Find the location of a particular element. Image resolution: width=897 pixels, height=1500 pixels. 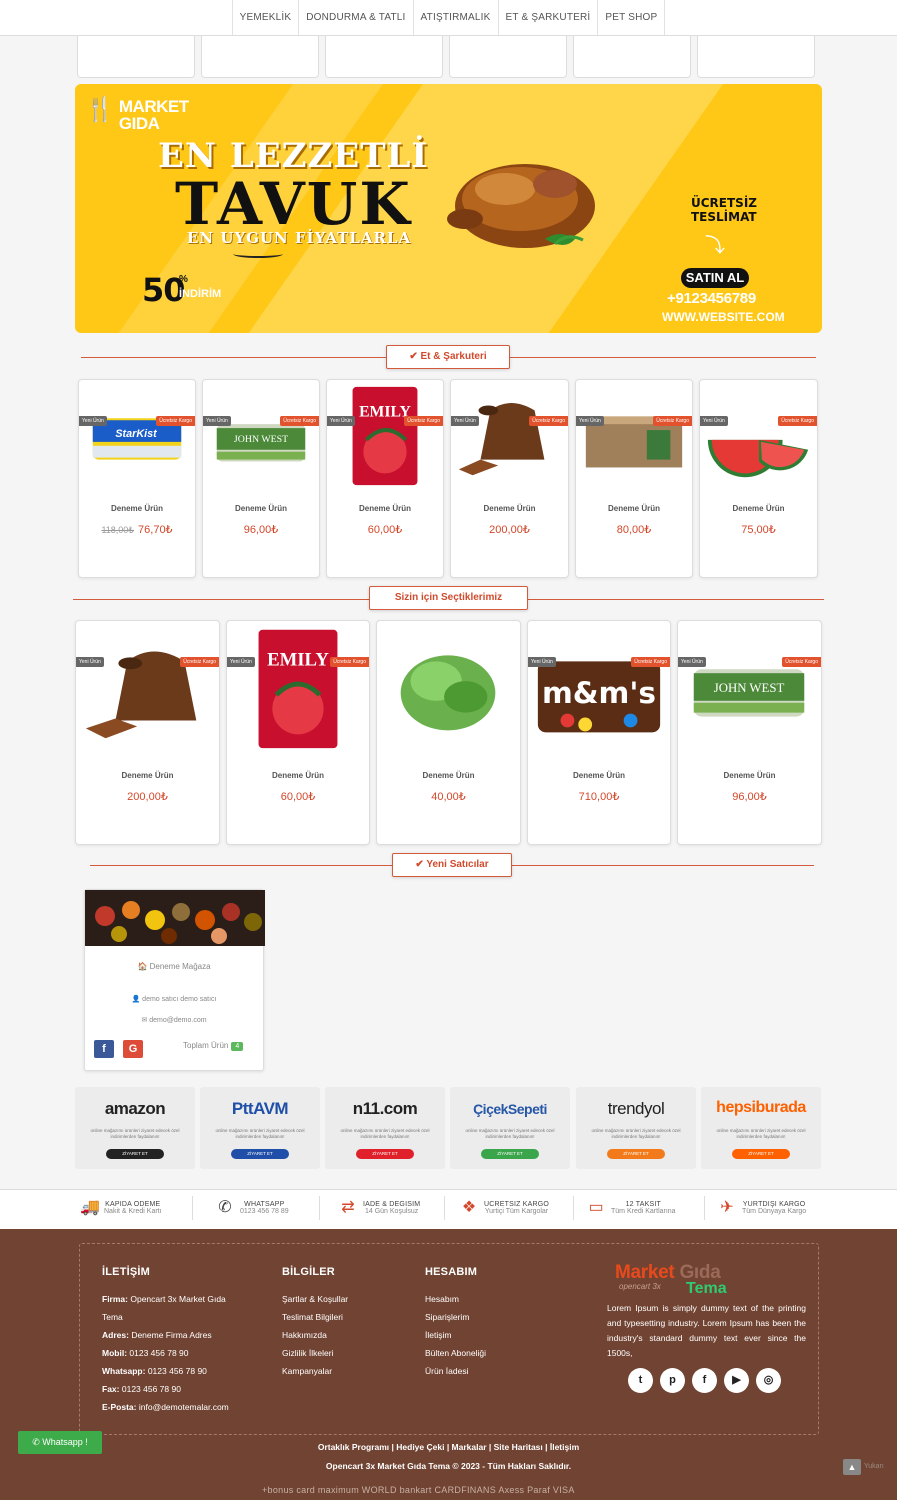

scroll-up-icon: ▲ is located at coordinates (852, 1467).